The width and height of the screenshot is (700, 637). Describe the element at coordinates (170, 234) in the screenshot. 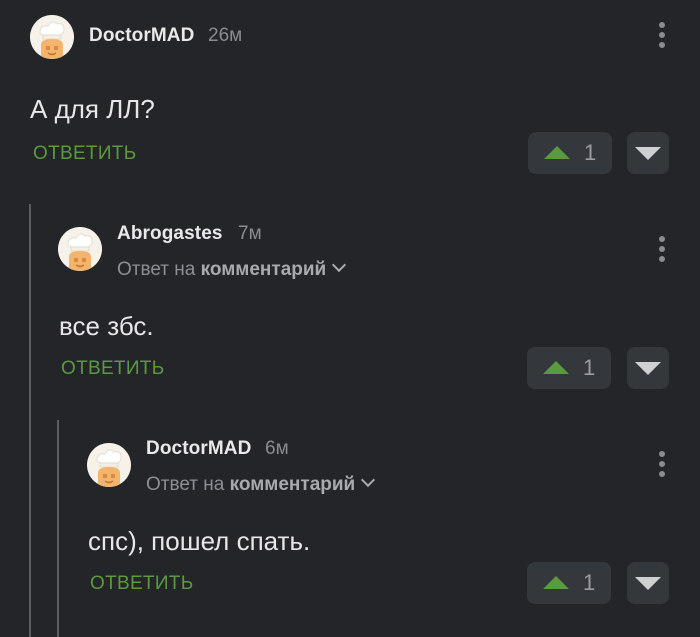

I see `comment-author: Abrogastes` at that location.